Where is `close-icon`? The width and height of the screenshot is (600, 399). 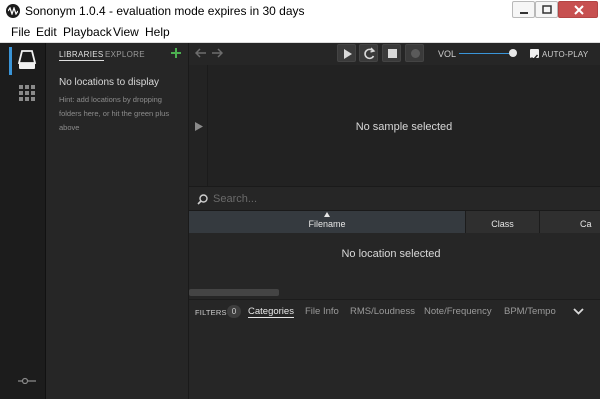 close-icon is located at coordinates (579, 10).